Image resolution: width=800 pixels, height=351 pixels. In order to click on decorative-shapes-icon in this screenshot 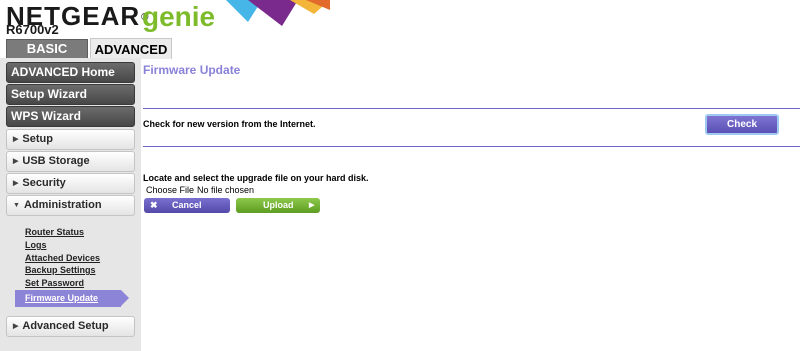, I will do `click(278, 13)`.